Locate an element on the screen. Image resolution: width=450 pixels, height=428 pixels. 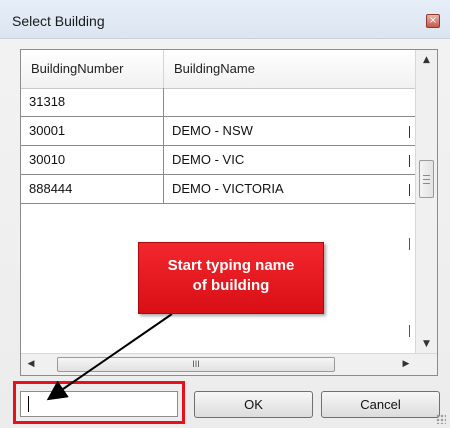
instruction-callout: Start typing name of building is located at coordinates (231, 278).